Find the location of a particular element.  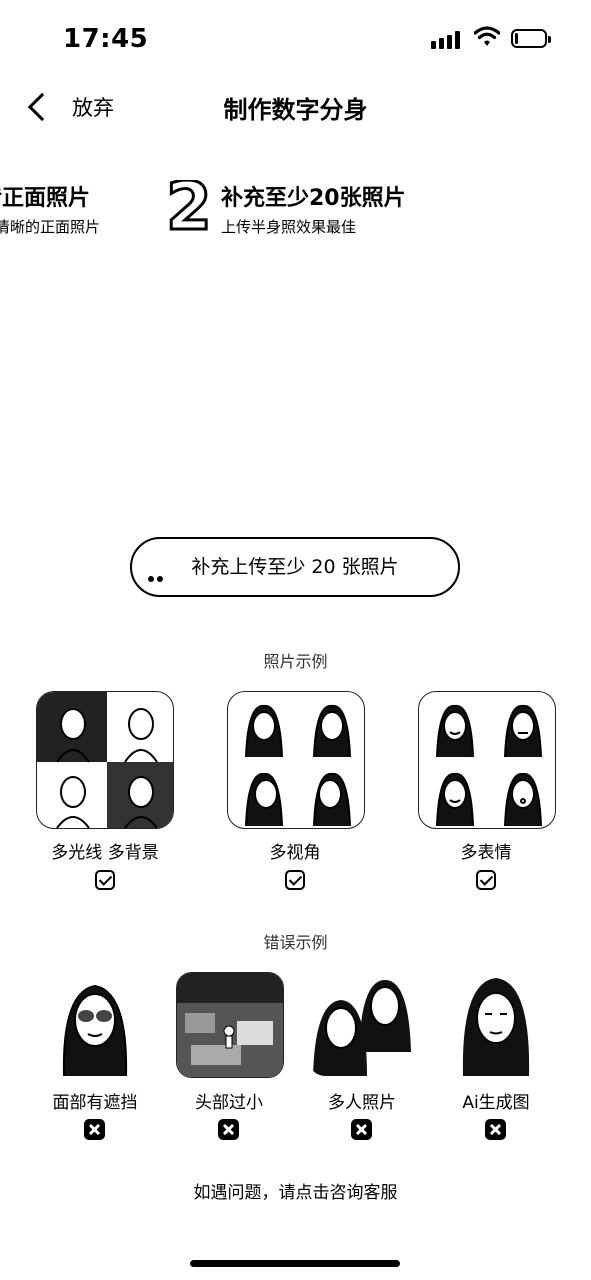

step-1-subtitle: 官清晰的正面照片 is located at coordinates (50, 227).